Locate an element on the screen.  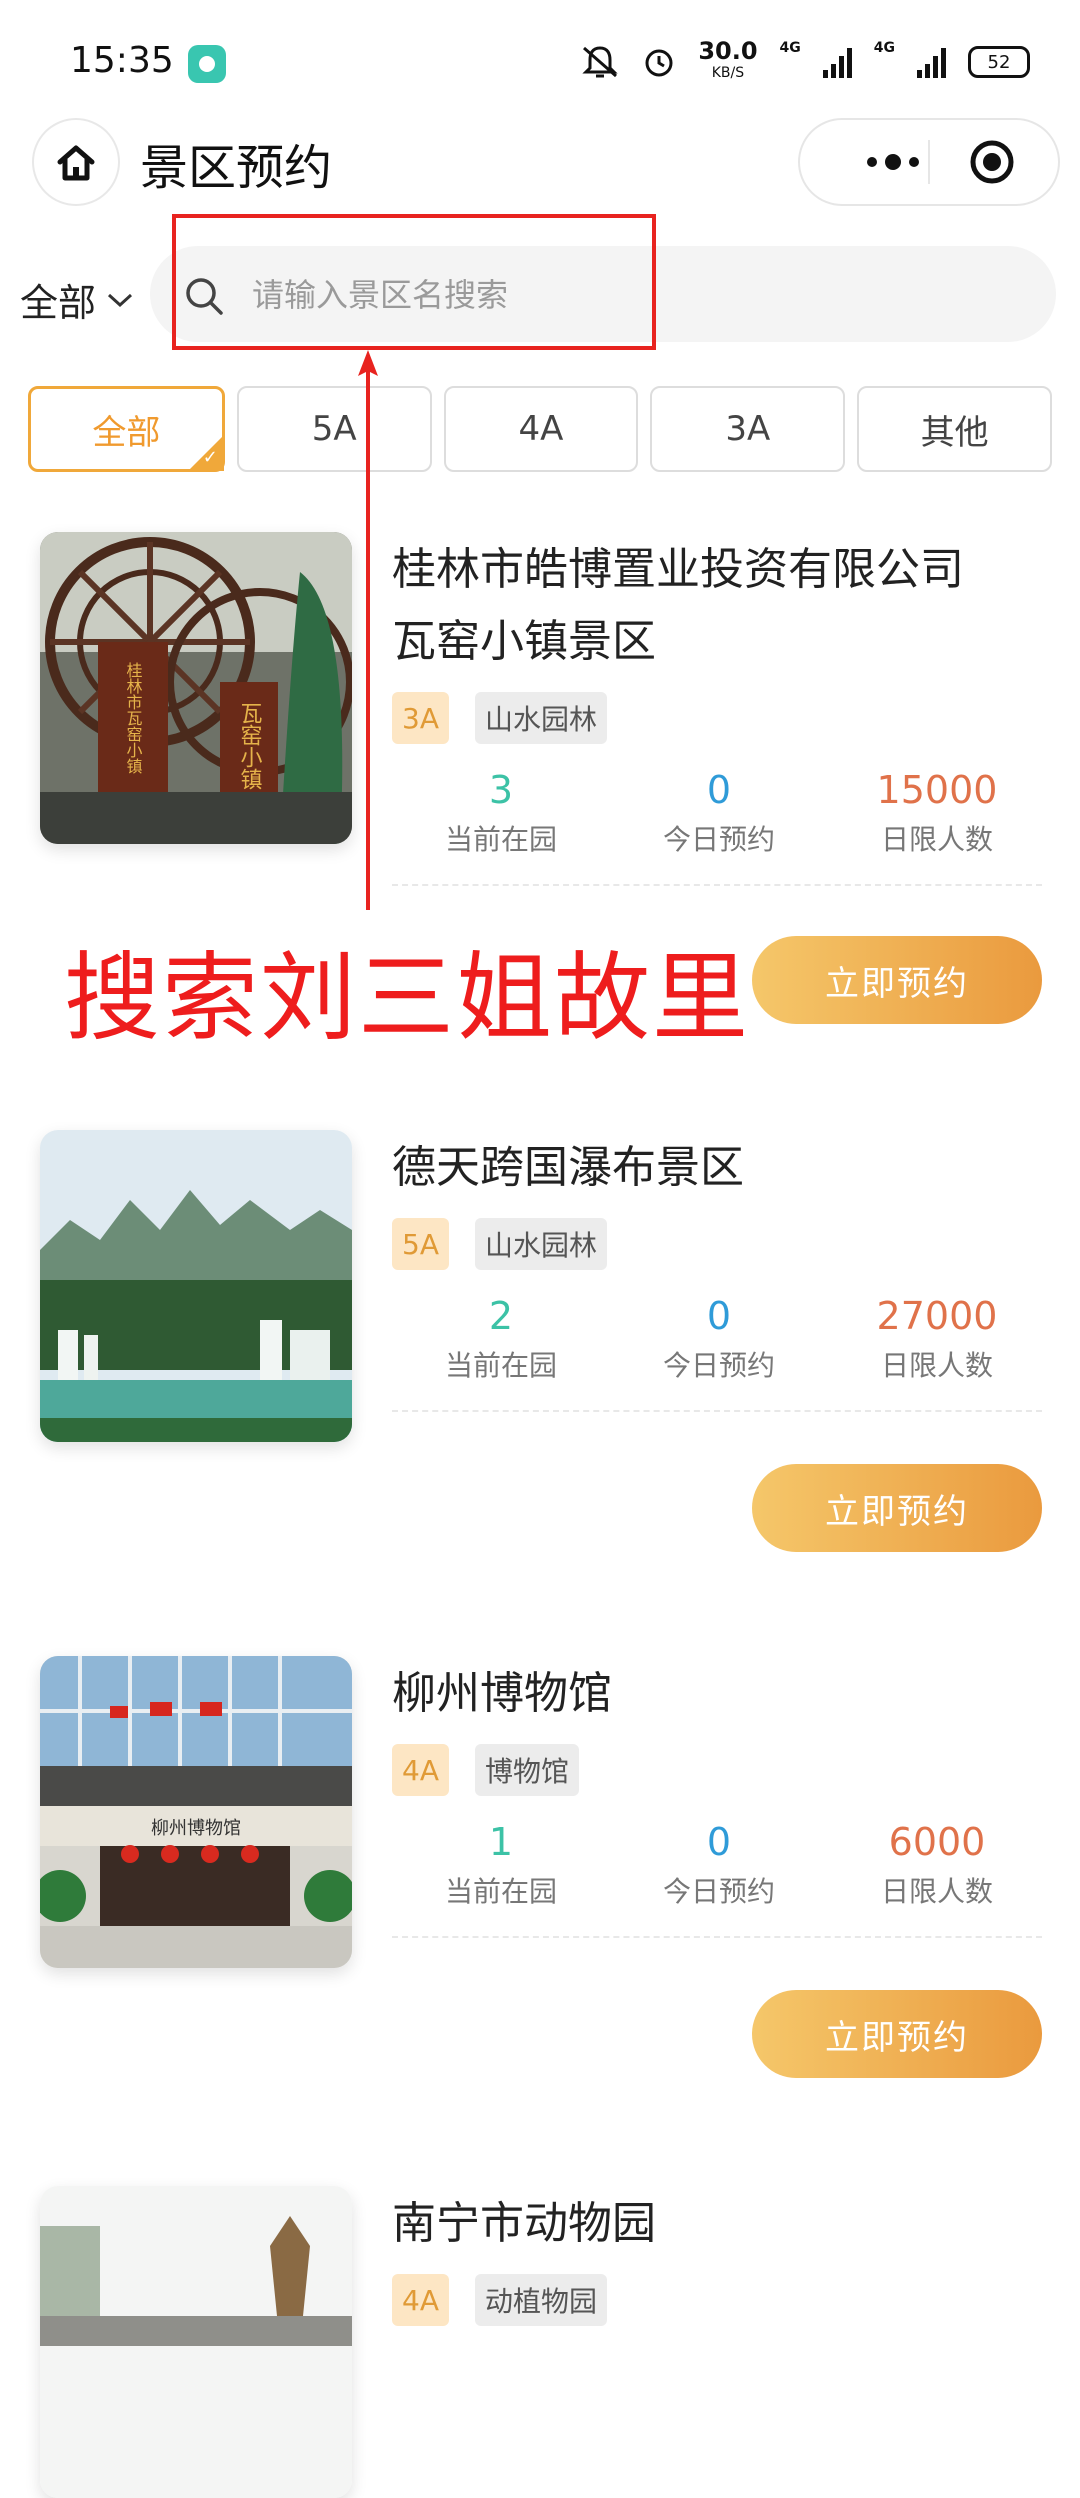
network-type-2: 4G is located at coordinates (884, 48).